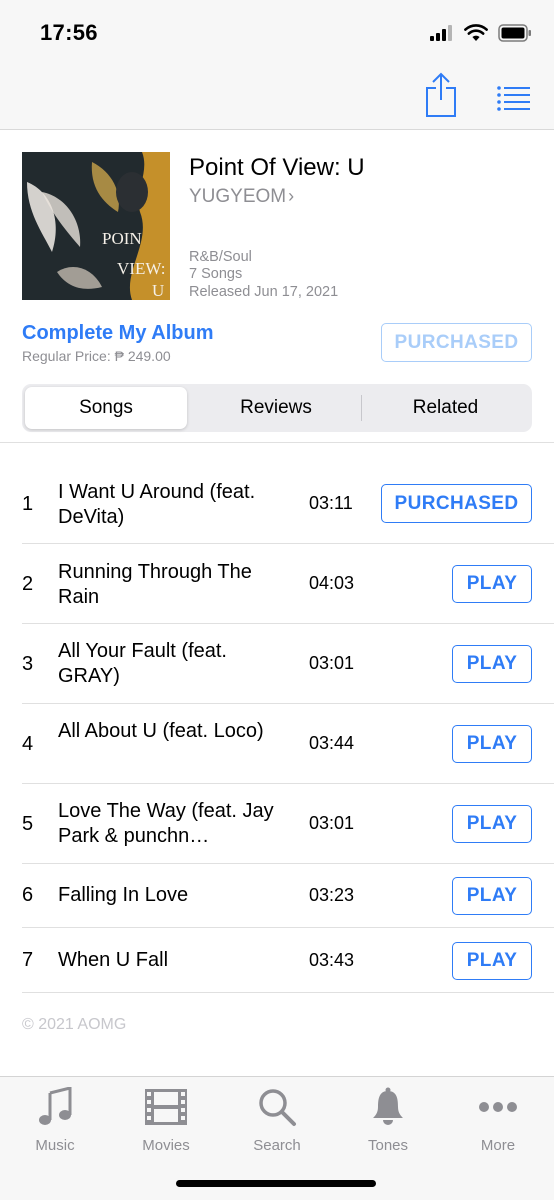 This screenshot has width=554, height=1200. Describe the element at coordinates (288, 992) in the screenshot. I see `track-divider` at that location.